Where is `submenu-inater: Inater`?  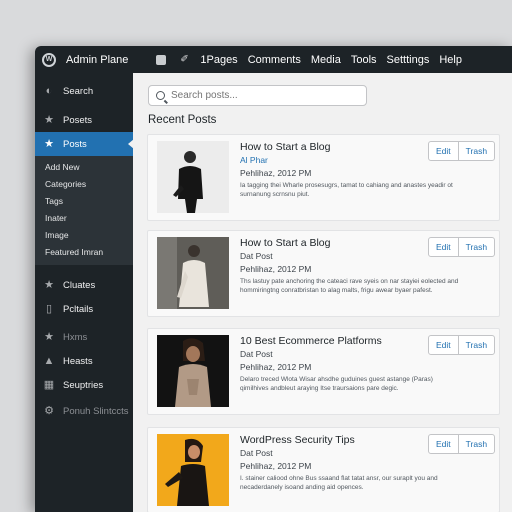 submenu-inater: Inater is located at coordinates (84, 218).